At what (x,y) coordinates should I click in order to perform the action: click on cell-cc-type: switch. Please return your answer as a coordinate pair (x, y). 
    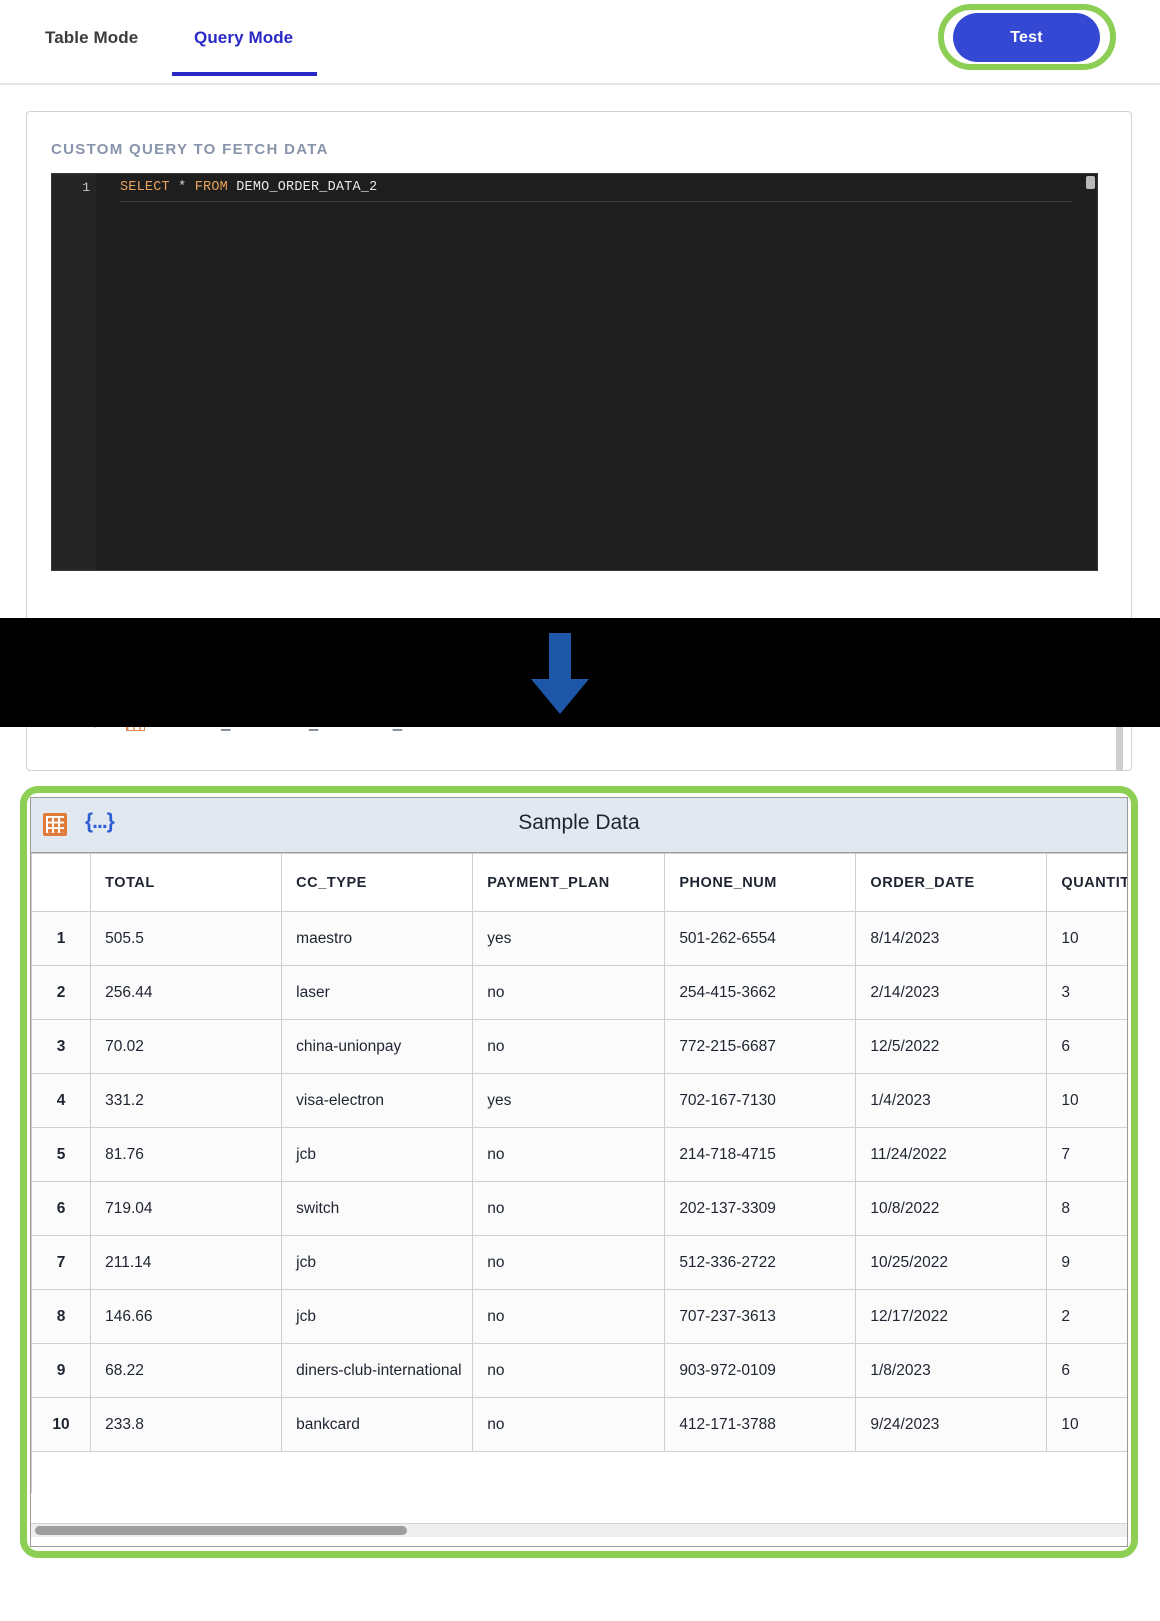
    Looking at the image, I should click on (377, 1208).